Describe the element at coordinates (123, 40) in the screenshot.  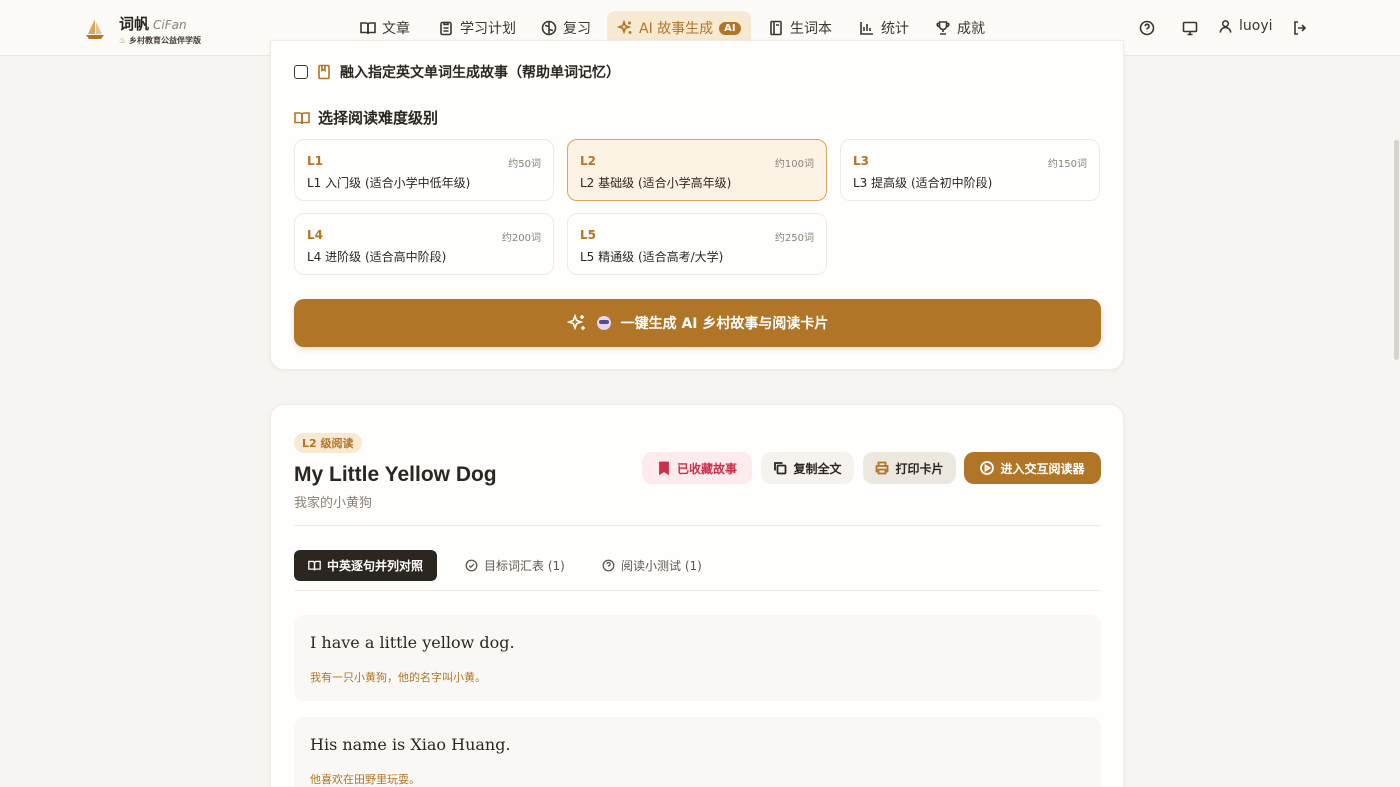
I see `leaf-icon: ♨` at that location.